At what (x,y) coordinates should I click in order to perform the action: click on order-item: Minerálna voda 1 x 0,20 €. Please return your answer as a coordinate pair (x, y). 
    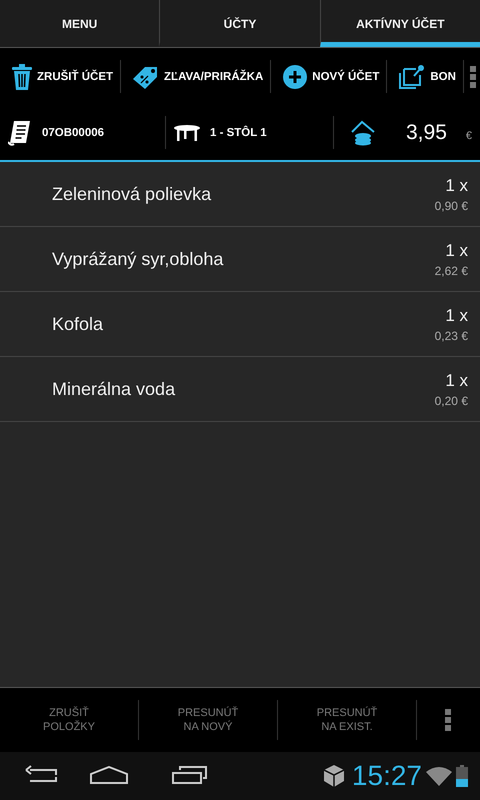
    Looking at the image, I should click on (240, 389).